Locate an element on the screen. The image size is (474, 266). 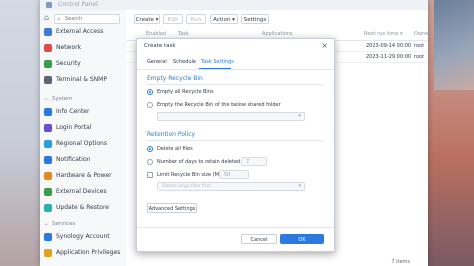
sidebar-item-external-access: External Access is located at coordinates (83, 32).